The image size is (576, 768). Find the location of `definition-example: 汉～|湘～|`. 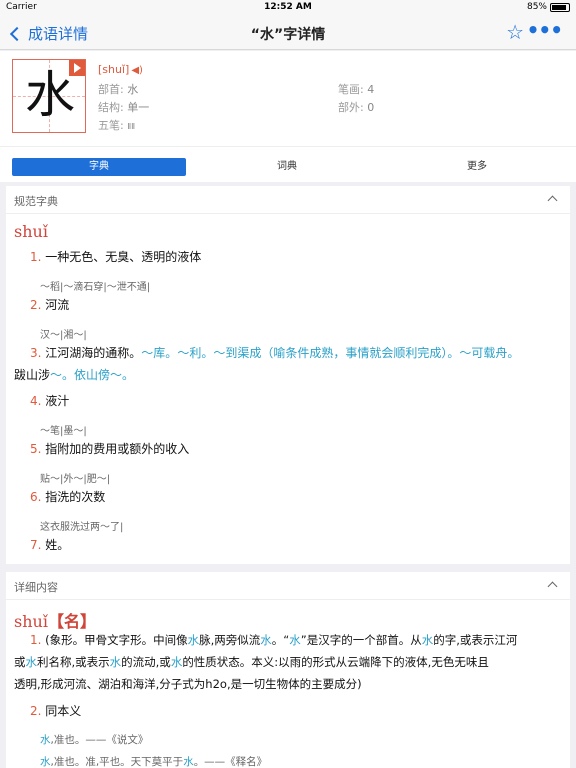

definition-example: 汉～|湘～| is located at coordinates (63, 335).